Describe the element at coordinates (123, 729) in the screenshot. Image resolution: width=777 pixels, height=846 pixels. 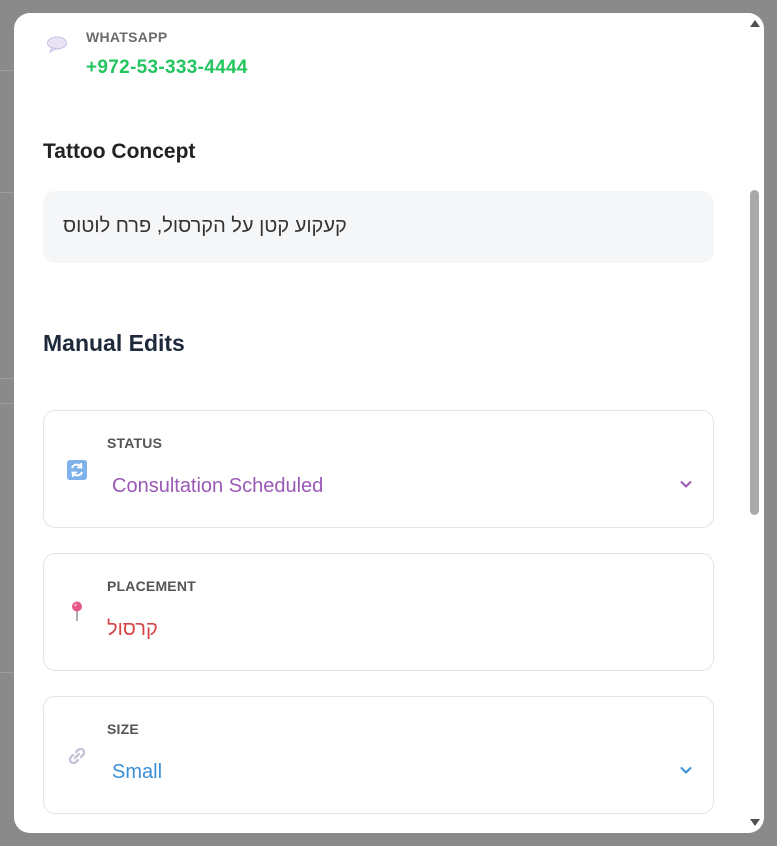
I see `size-label: SIZE` at that location.